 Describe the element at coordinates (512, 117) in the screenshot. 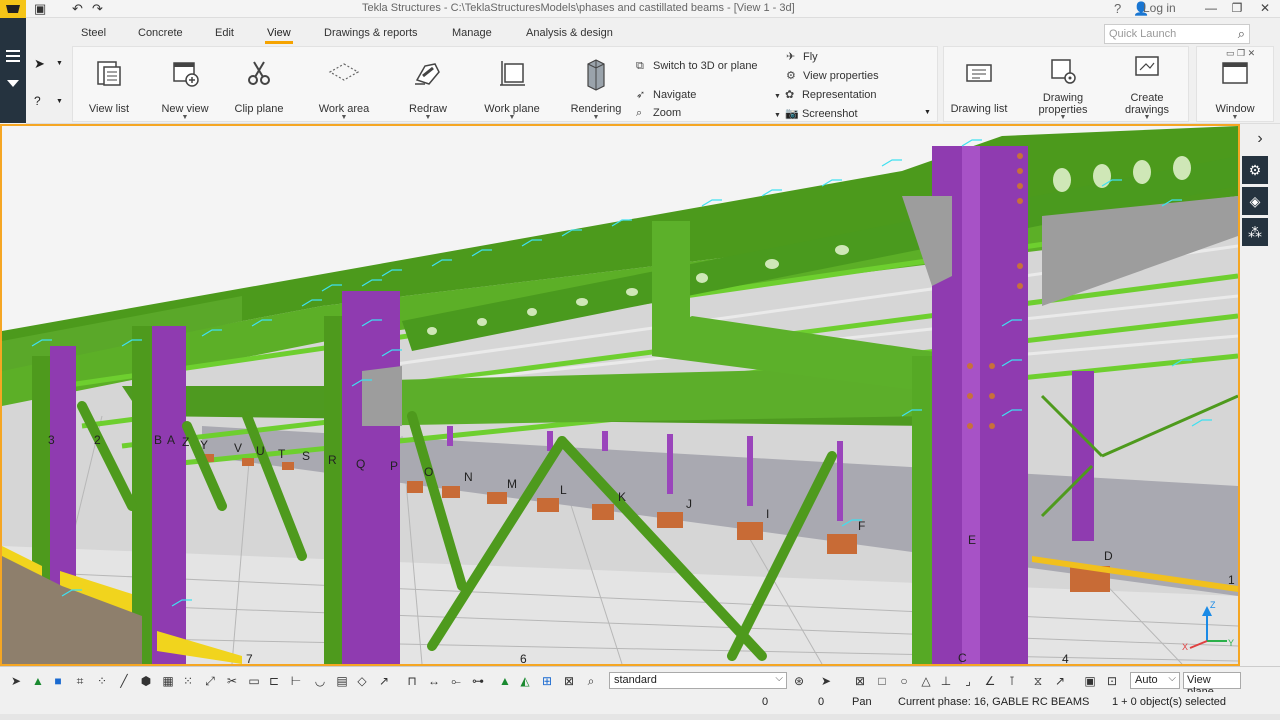

I see `work-plane-dropdown-icon: ▼` at that location.